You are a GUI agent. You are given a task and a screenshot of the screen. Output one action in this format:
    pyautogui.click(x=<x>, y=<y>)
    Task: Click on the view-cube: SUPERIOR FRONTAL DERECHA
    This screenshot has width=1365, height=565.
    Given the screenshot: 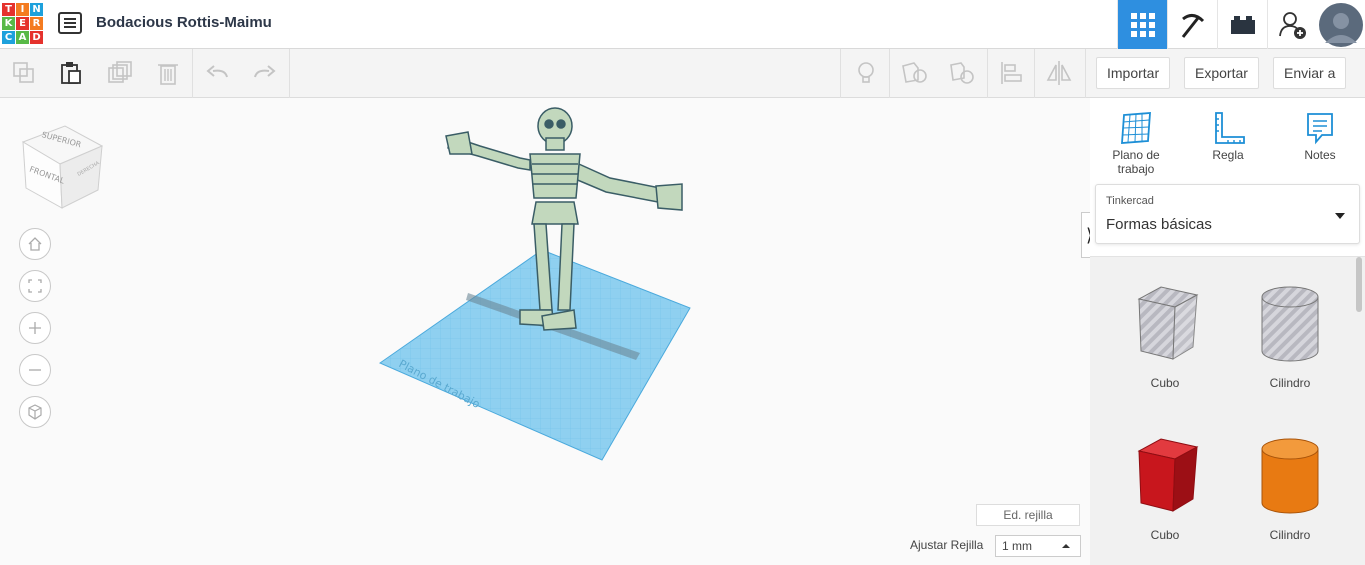 What is the action you would take?
    pyautogui.click(x=63, y=166)
    